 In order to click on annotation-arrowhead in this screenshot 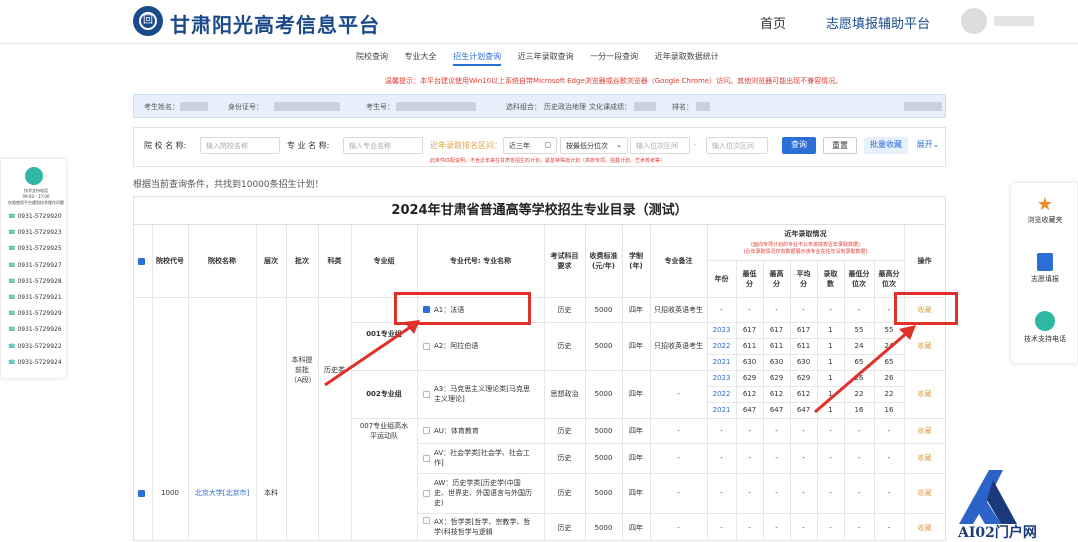, I will do `click(412, 327)`.